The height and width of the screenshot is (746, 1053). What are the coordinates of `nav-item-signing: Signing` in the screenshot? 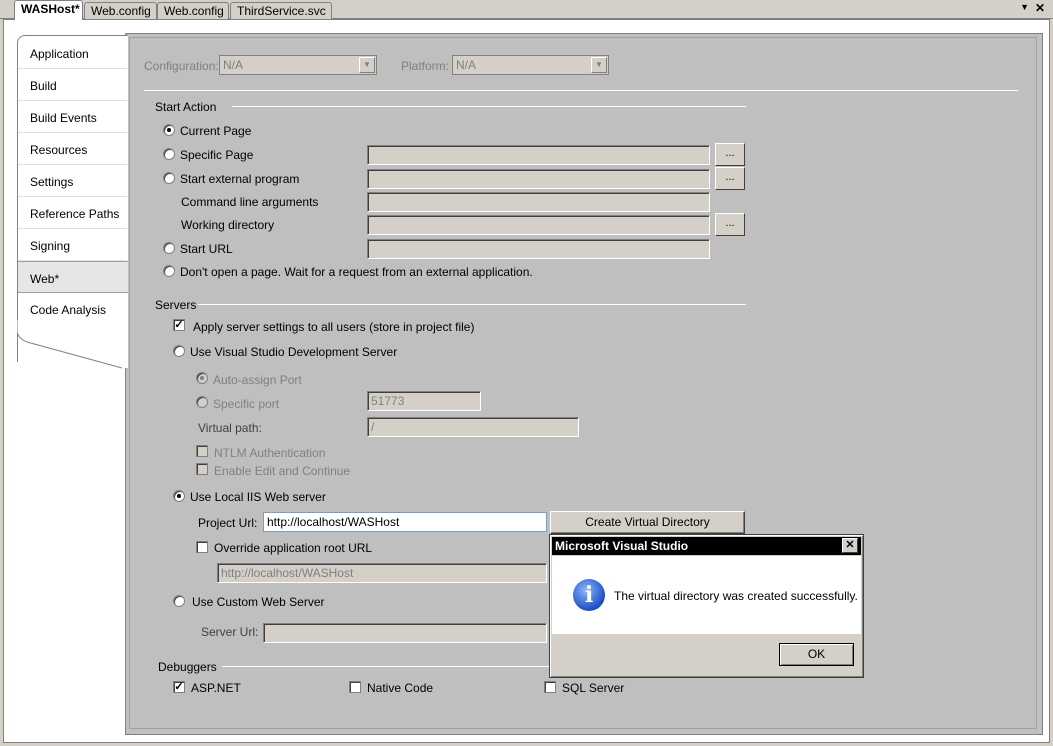 It's located at (72, 245).